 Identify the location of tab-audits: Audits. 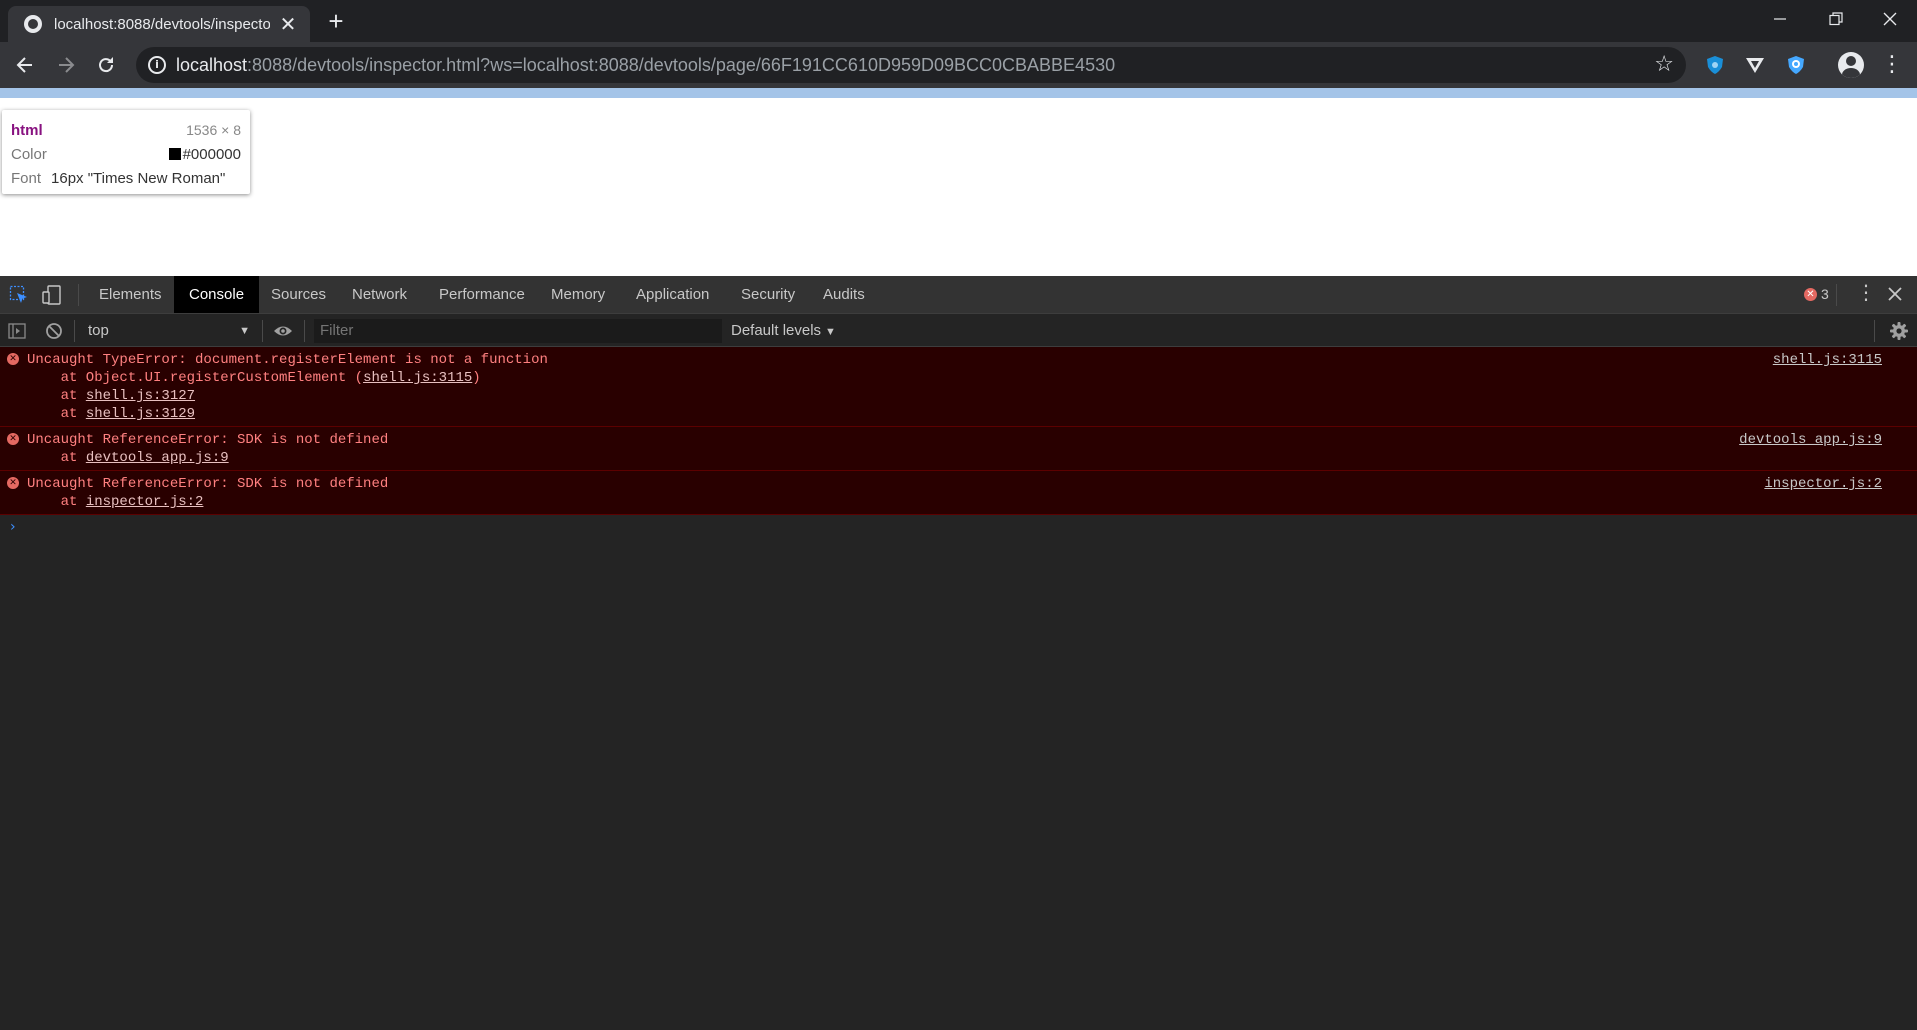
(844, 294).